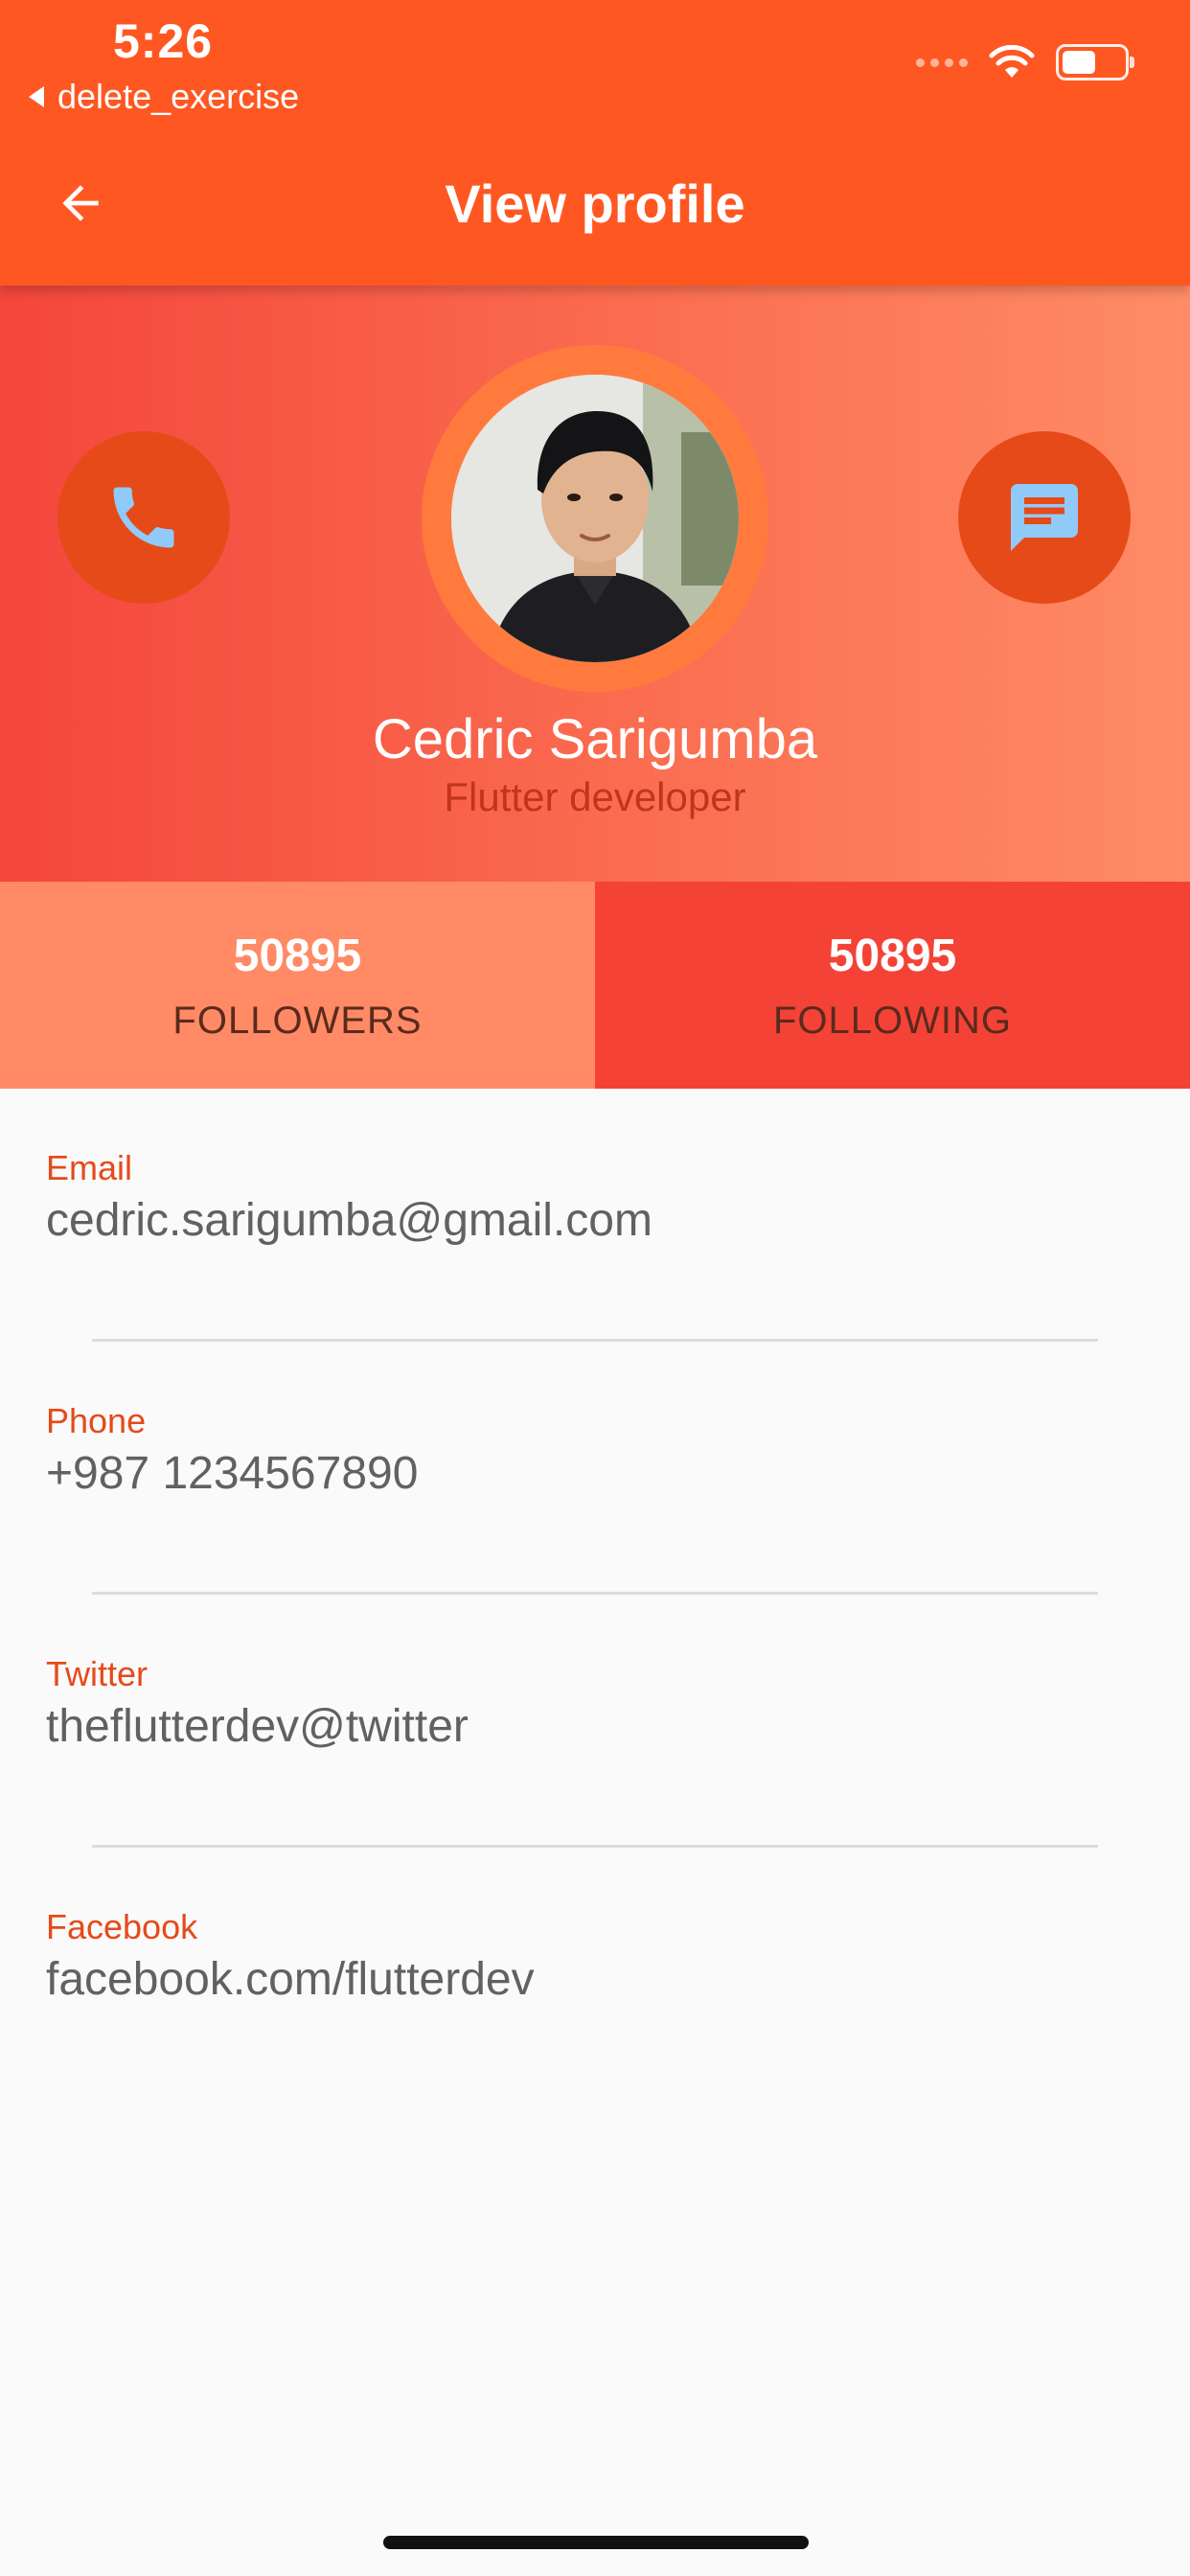 The width and height of the screenshot is (1190, 2576). Describe the element at coordinates (893, 956) in the screenshot. I see `following-count: 50895` at that location.